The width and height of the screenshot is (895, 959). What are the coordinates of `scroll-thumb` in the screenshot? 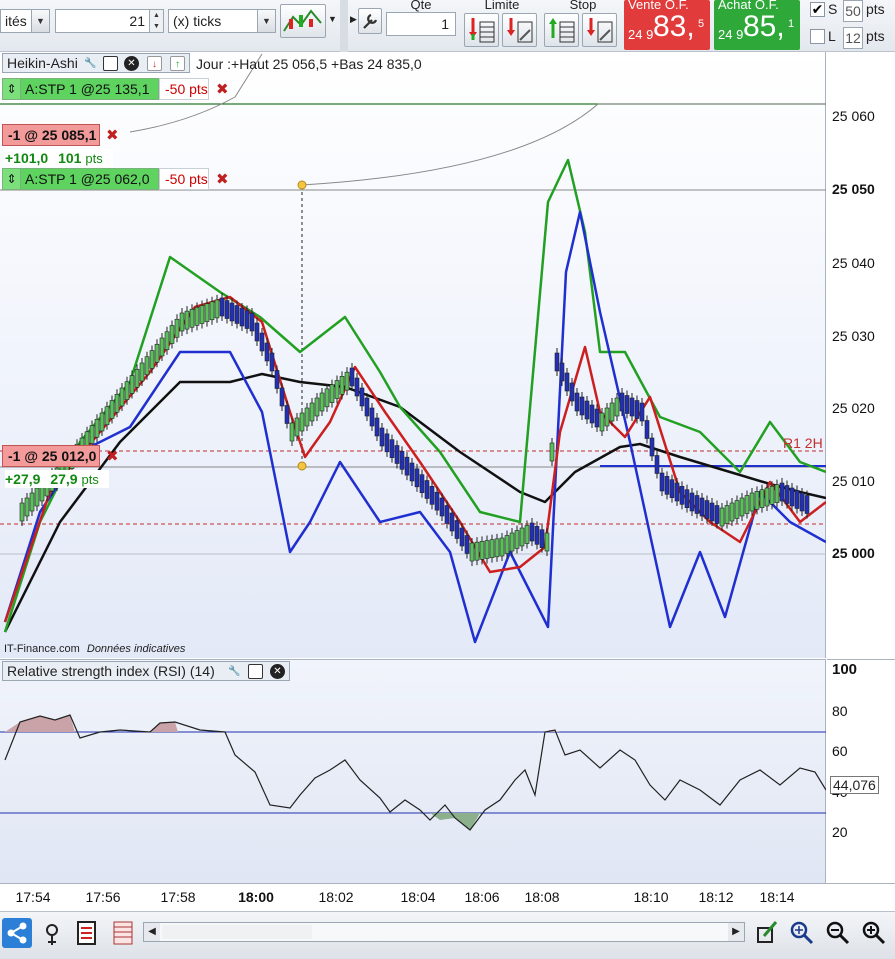 It's located at (237, 932).